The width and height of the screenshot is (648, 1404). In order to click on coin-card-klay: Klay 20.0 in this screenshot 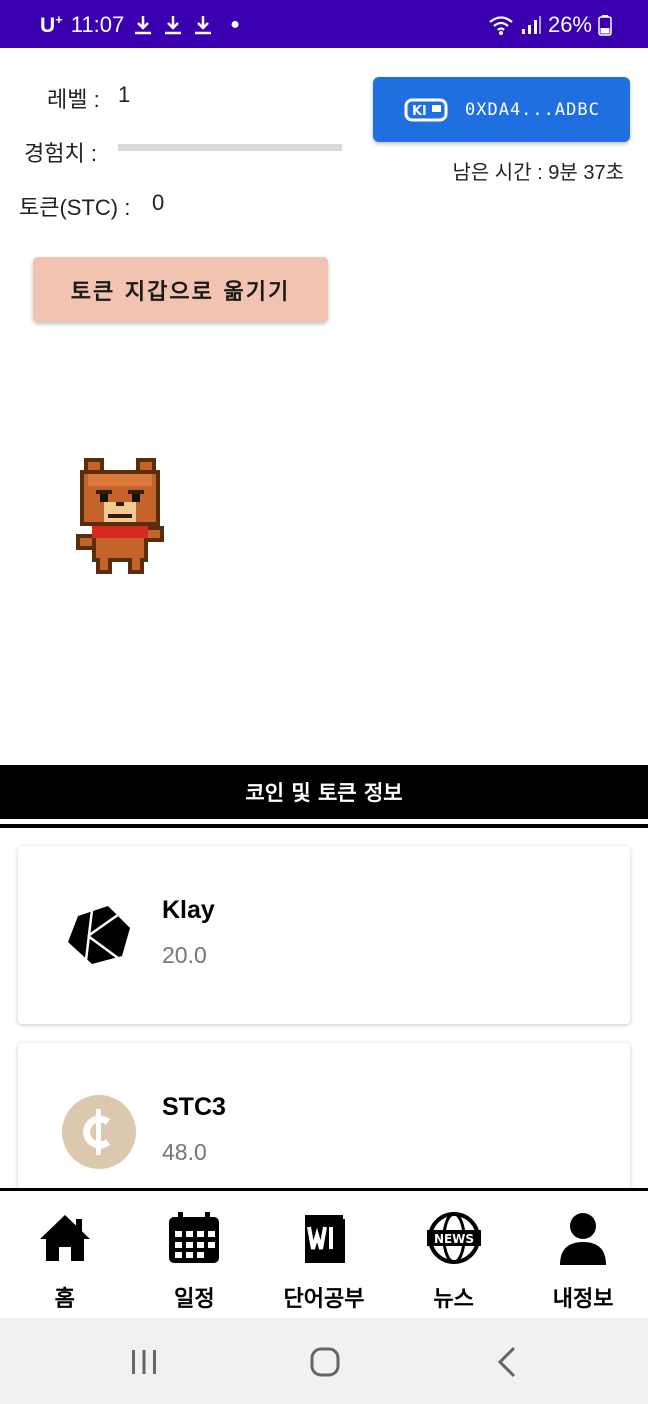, I will do `click(324, 935)`.